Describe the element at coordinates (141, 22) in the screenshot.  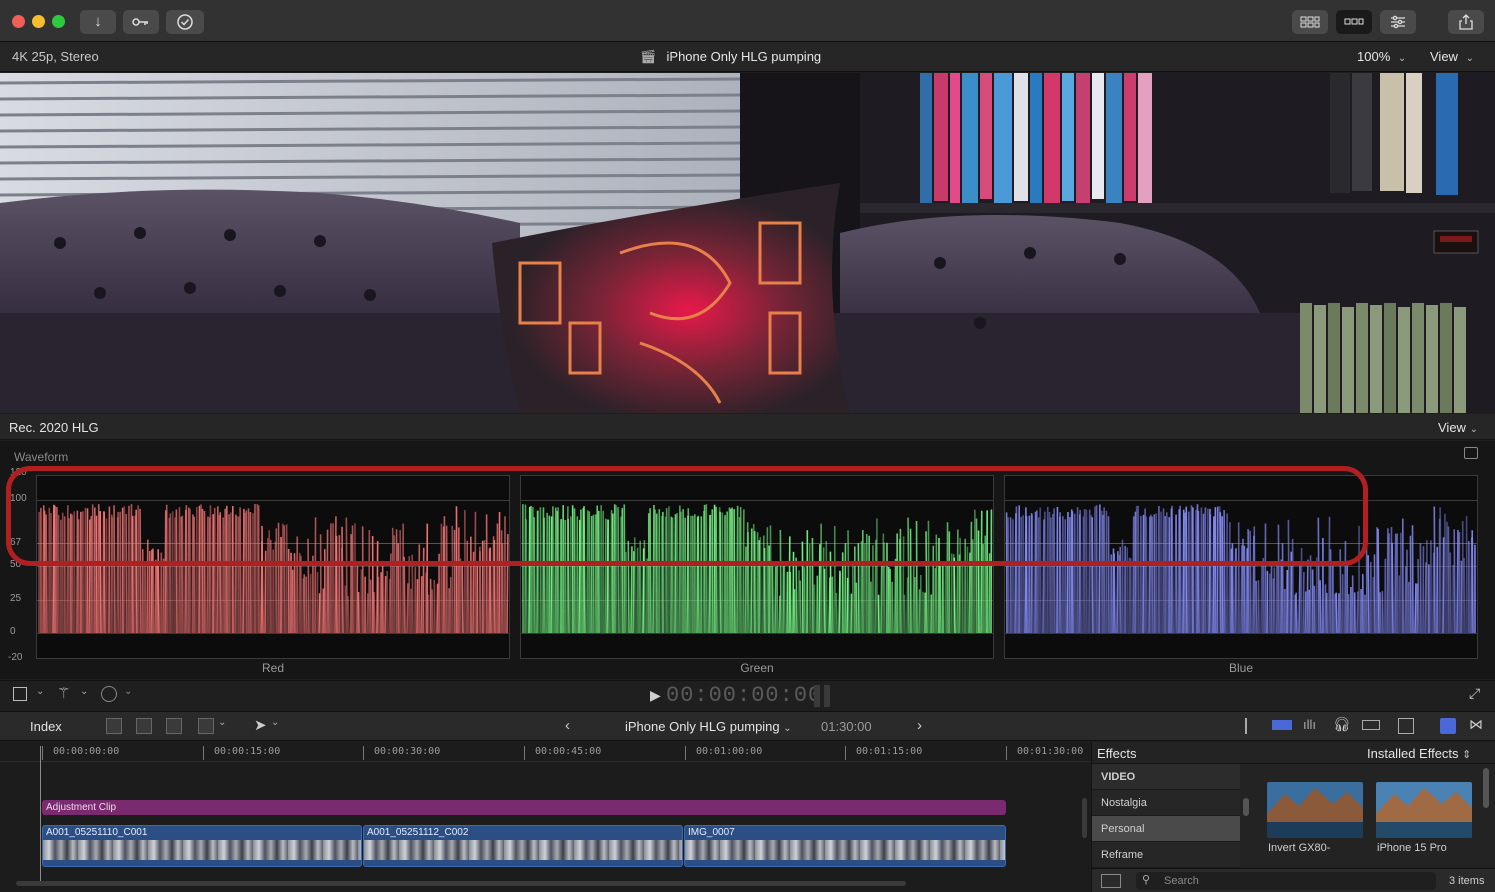
I see `keywords-button` at that location.